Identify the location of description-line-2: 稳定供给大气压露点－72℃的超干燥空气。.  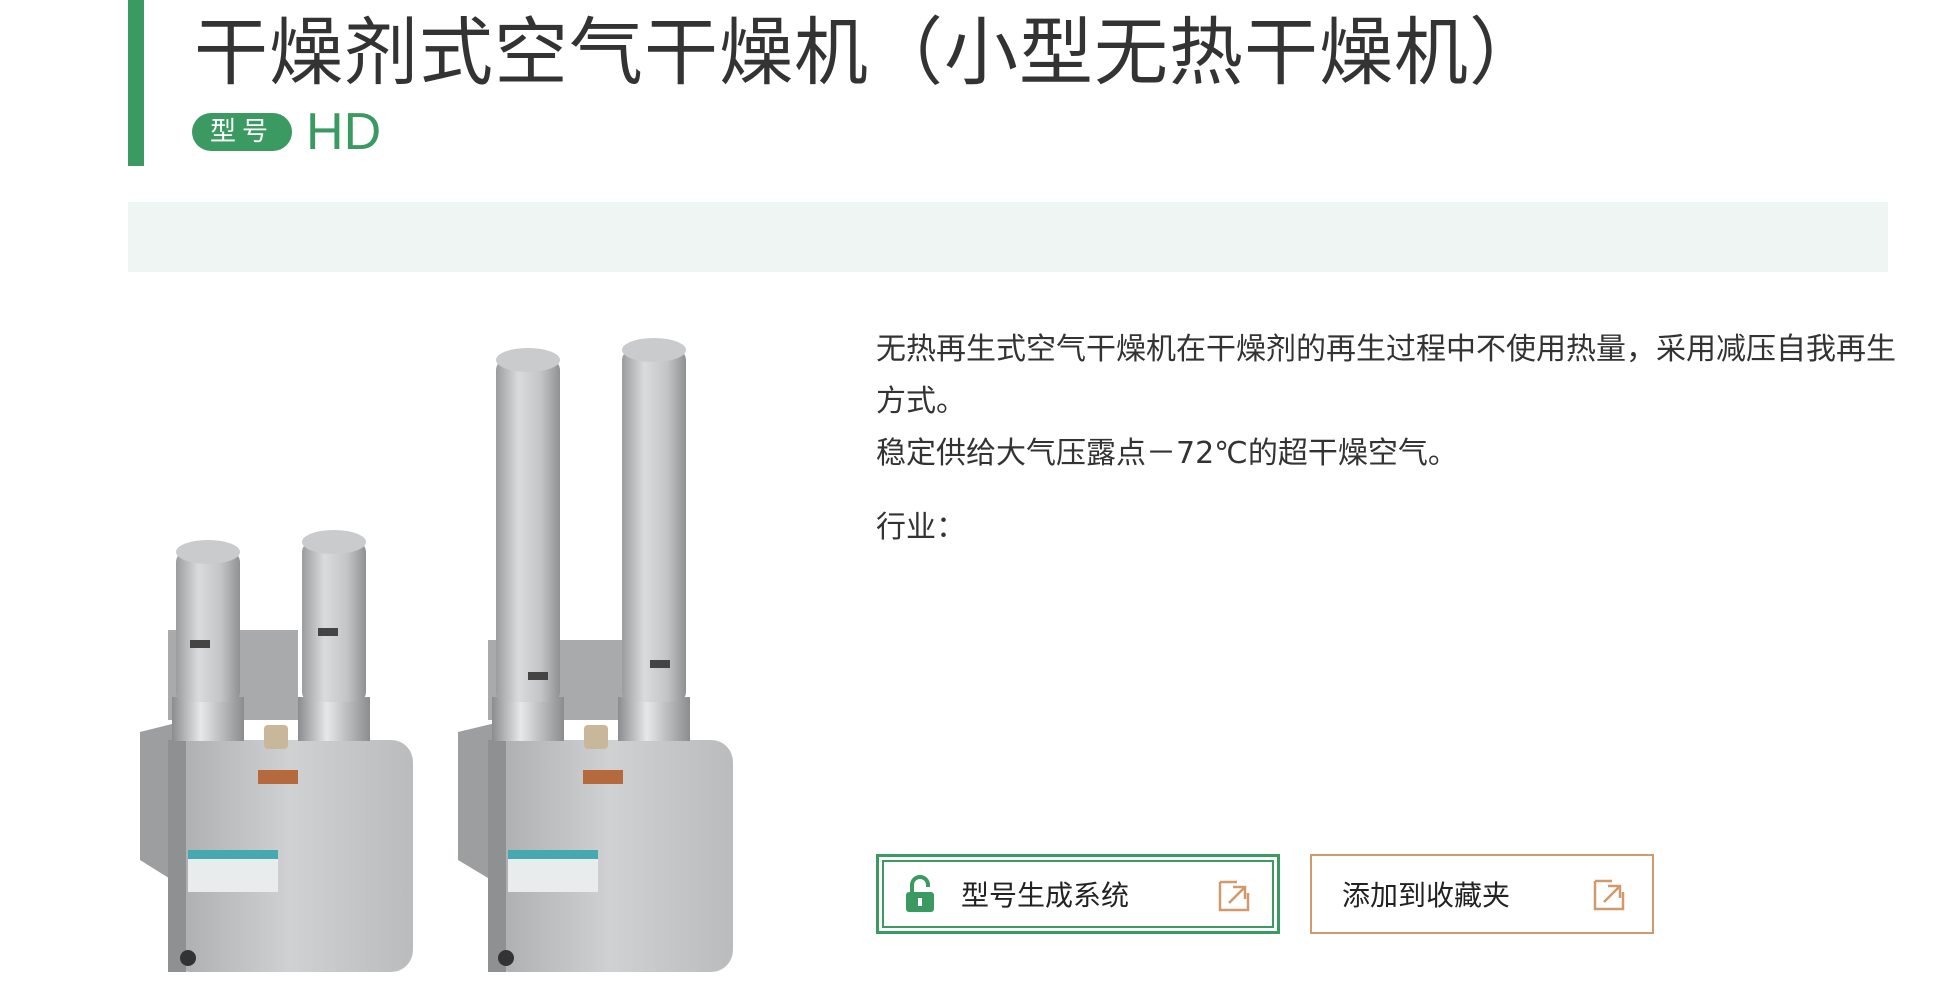
(1167, 453).